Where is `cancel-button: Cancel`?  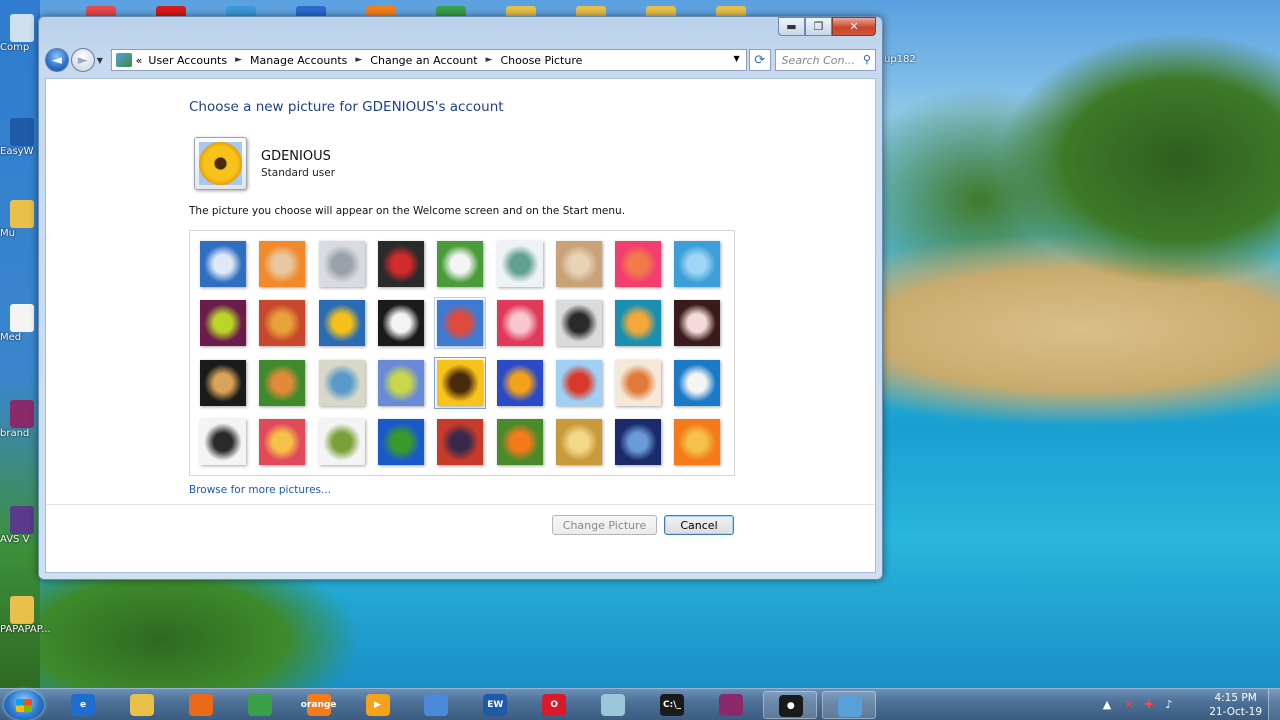
cancel-button: Cancel is located at coordinates (699, 525).